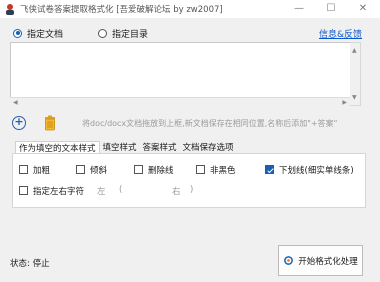 The height and width of the screenshot is (282, 380). Describe the element at coordinates (161, 170) in the screenshot. I see `checkbox-strikethrough-label: 删除线` at that location.